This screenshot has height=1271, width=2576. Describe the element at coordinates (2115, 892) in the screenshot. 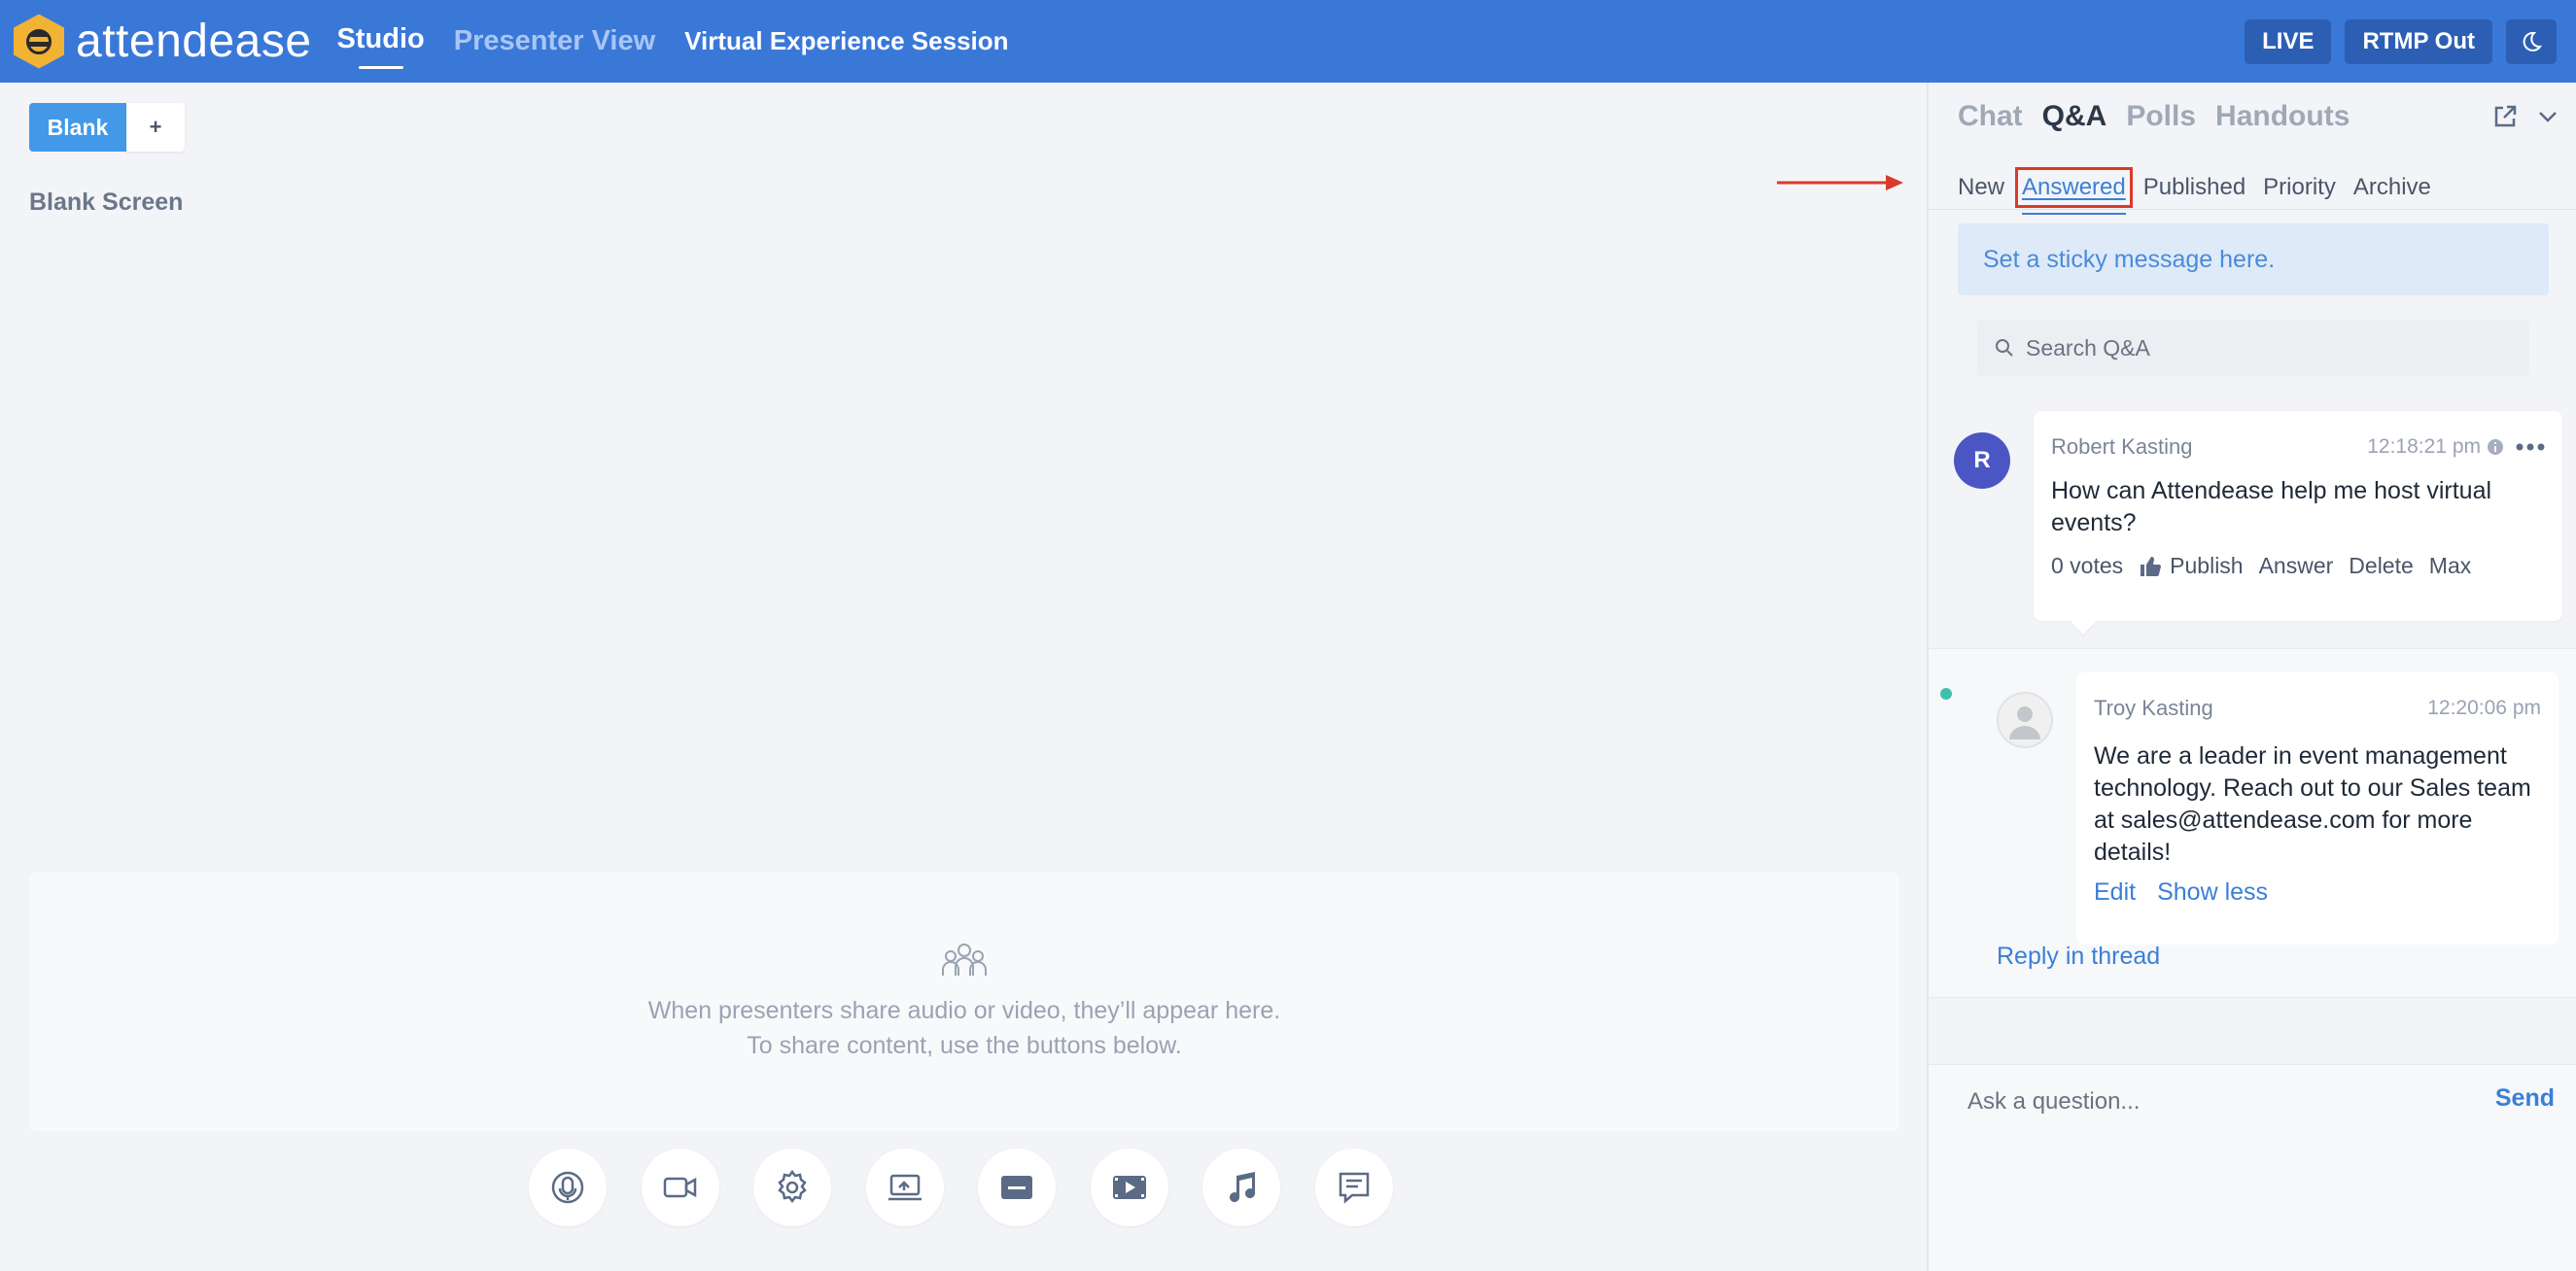

I see `edit-button: Edit` at that location.